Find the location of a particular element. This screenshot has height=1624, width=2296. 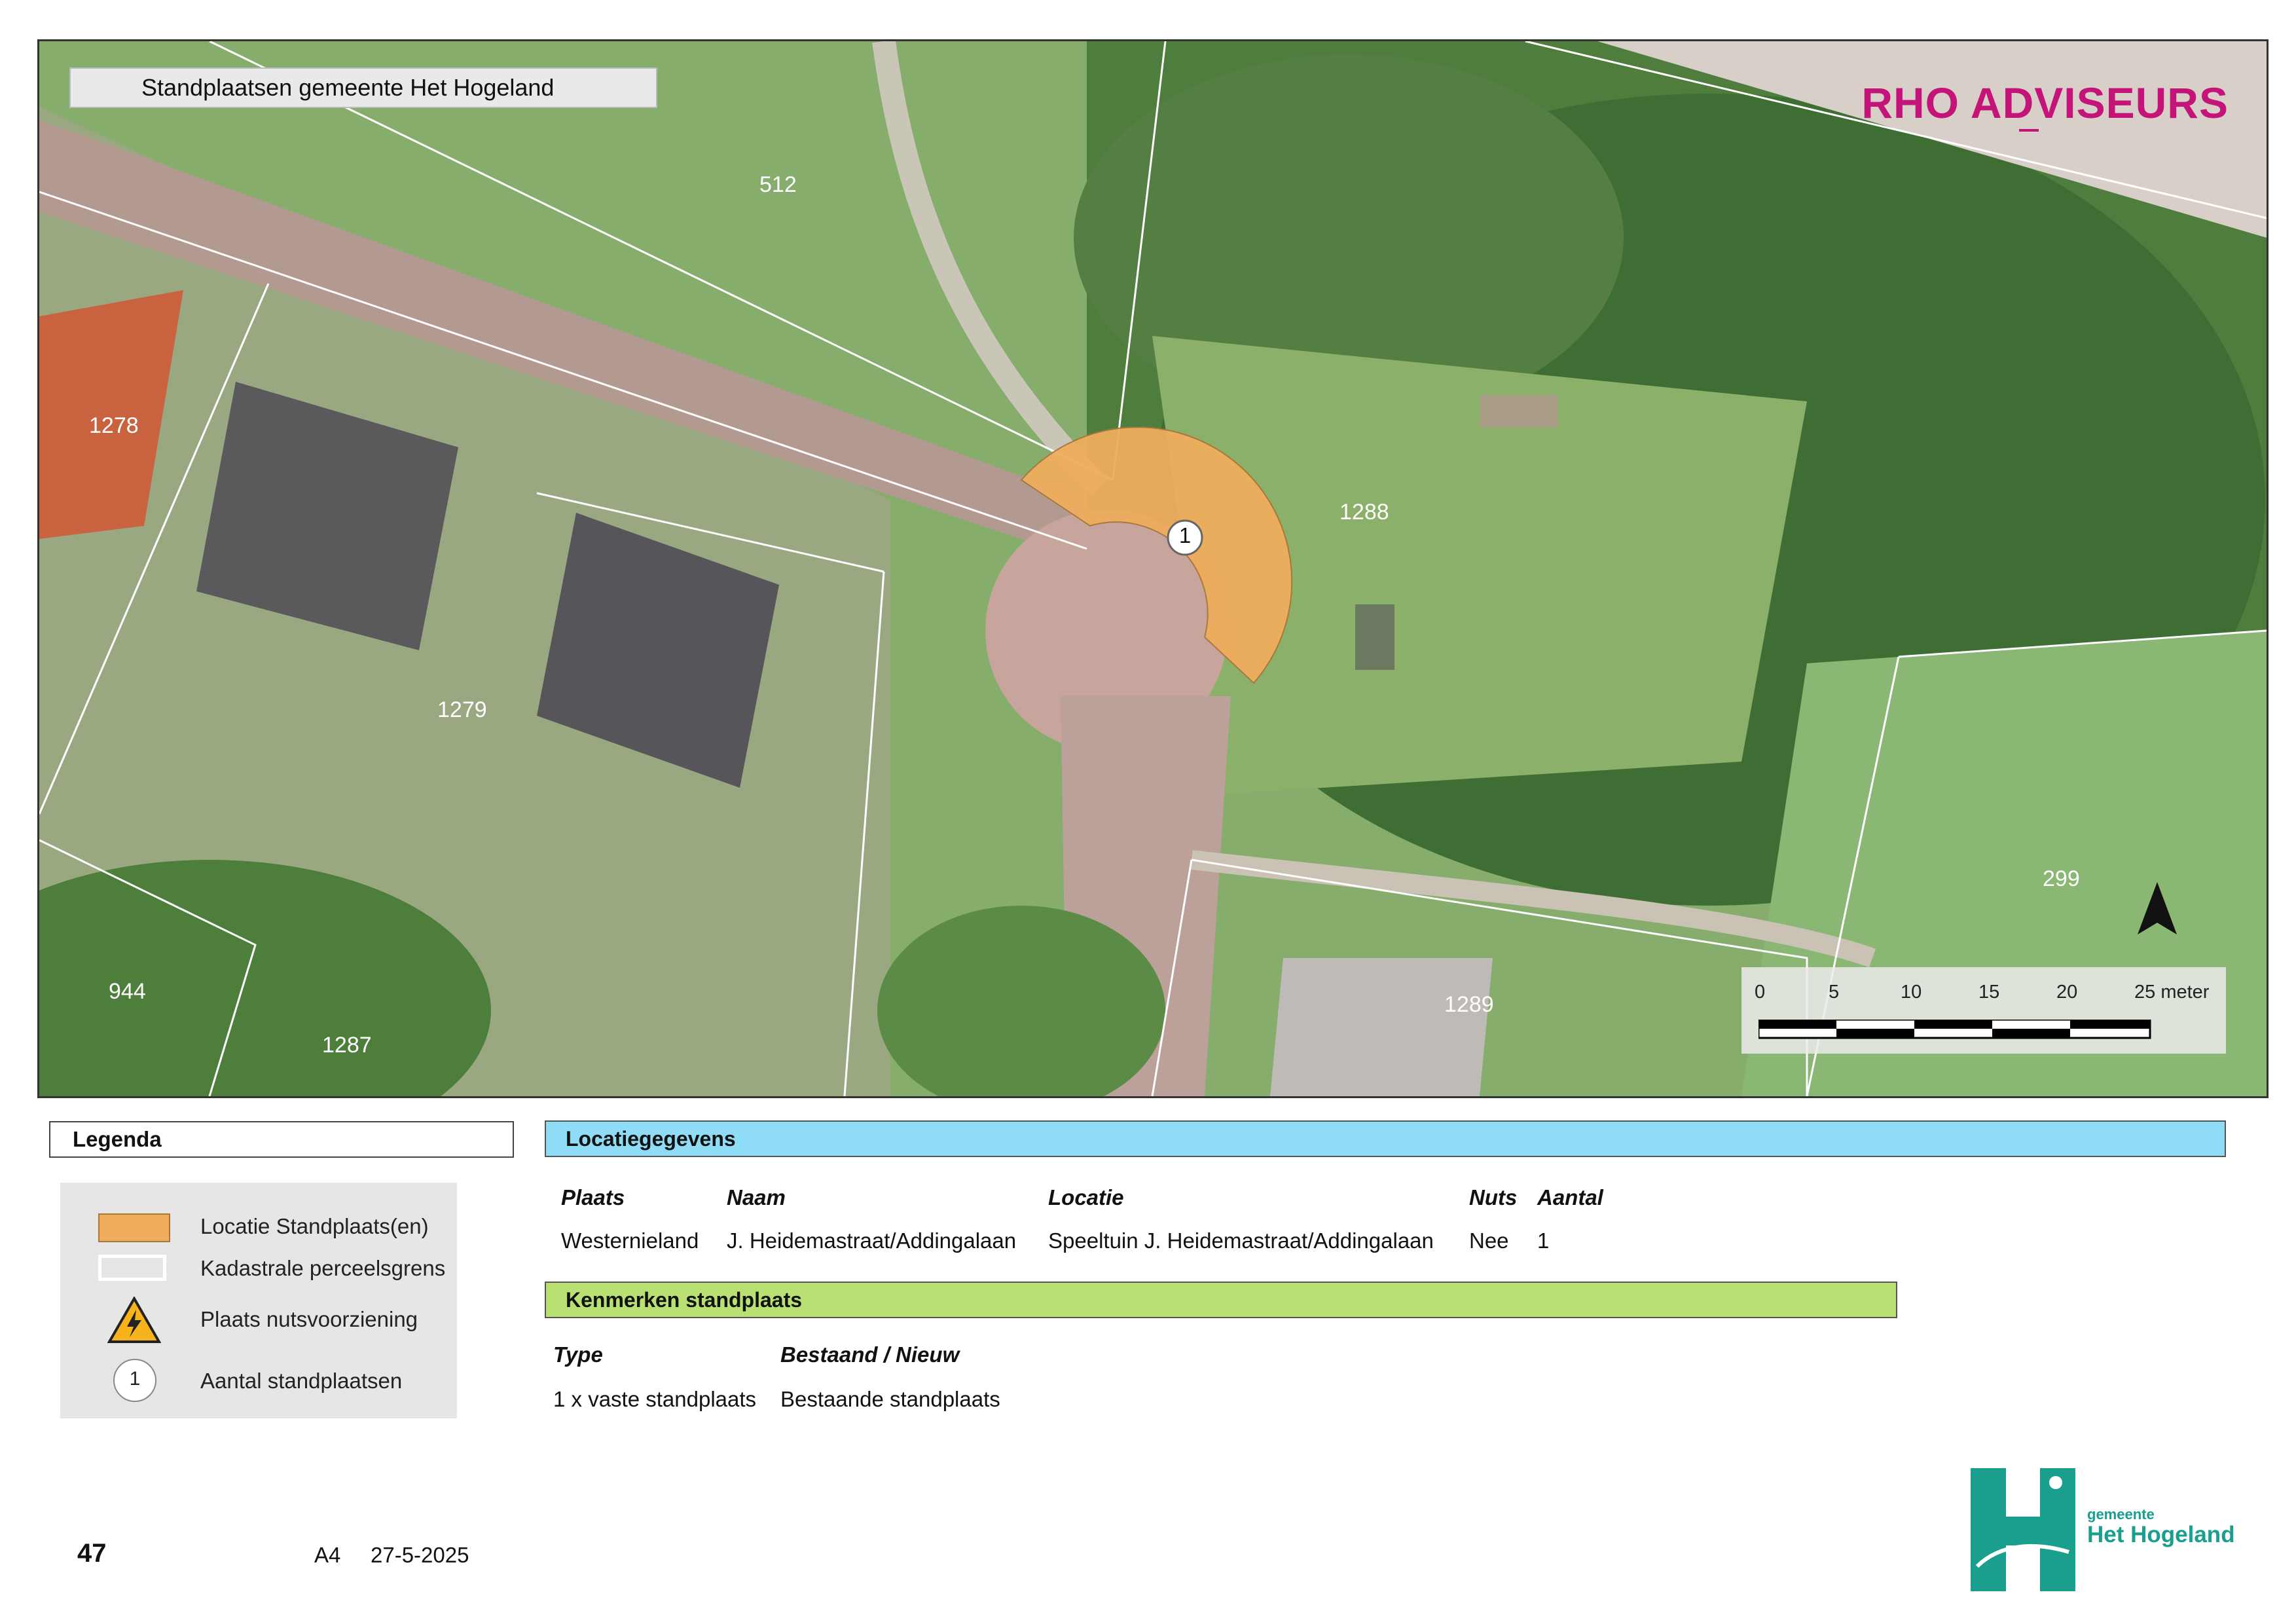

scale-tick: 25 meter is located at coordinates (2172, 992).